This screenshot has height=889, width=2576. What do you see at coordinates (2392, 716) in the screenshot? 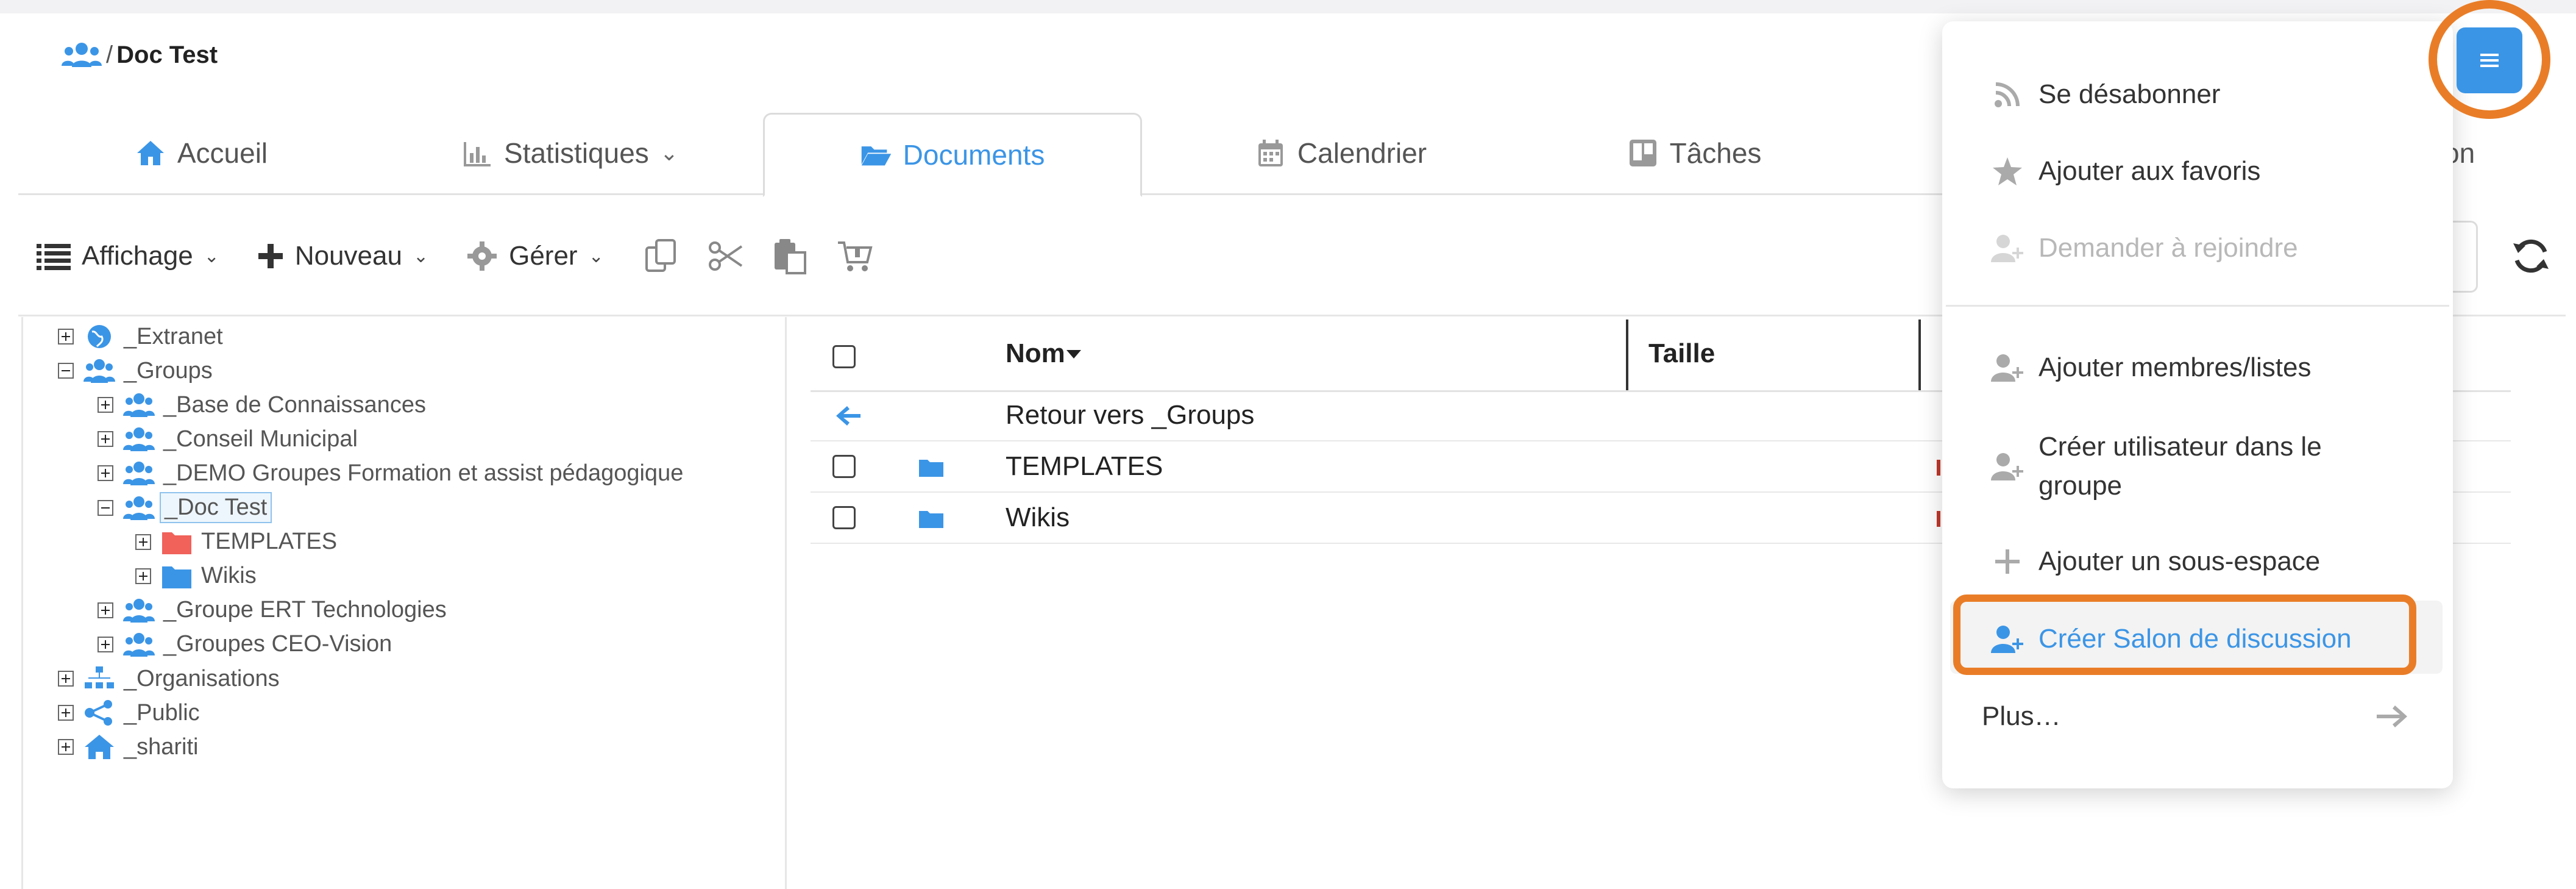
I see `arrow-right-icon` at bounding box center [2392, 716].